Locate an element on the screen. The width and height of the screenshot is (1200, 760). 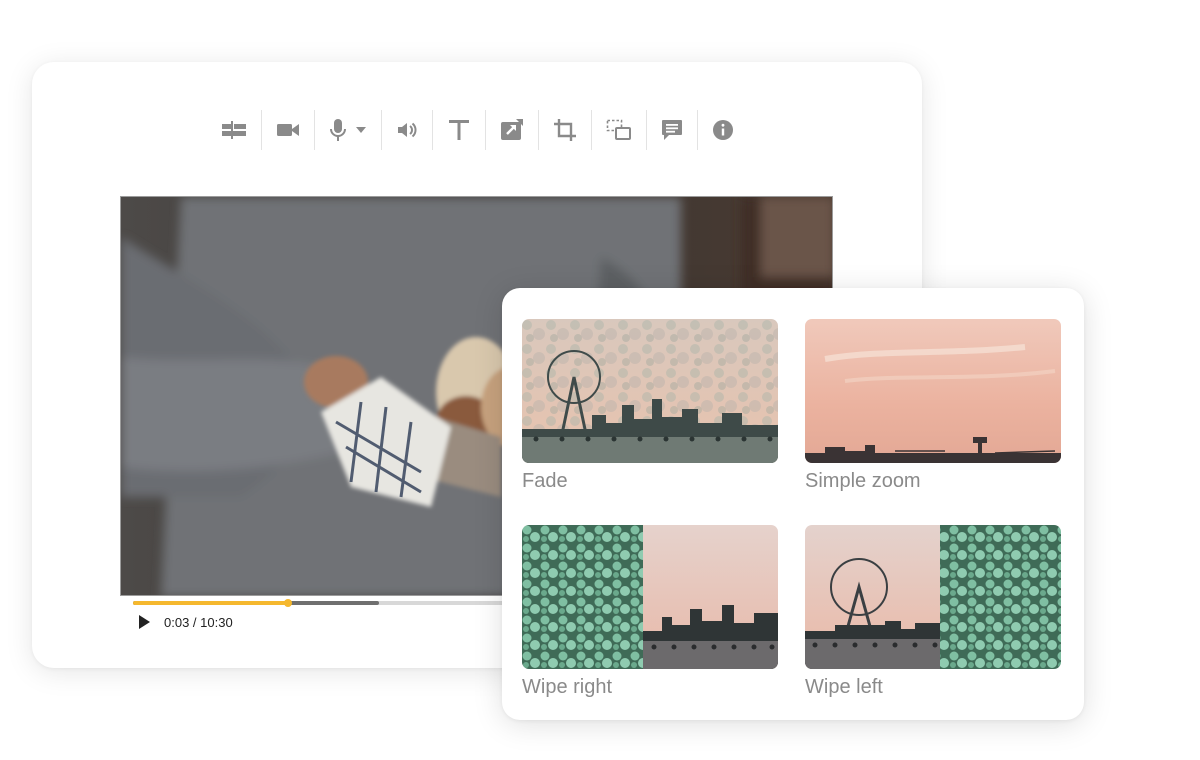
resize-tool is located at coordinates (618, 130).